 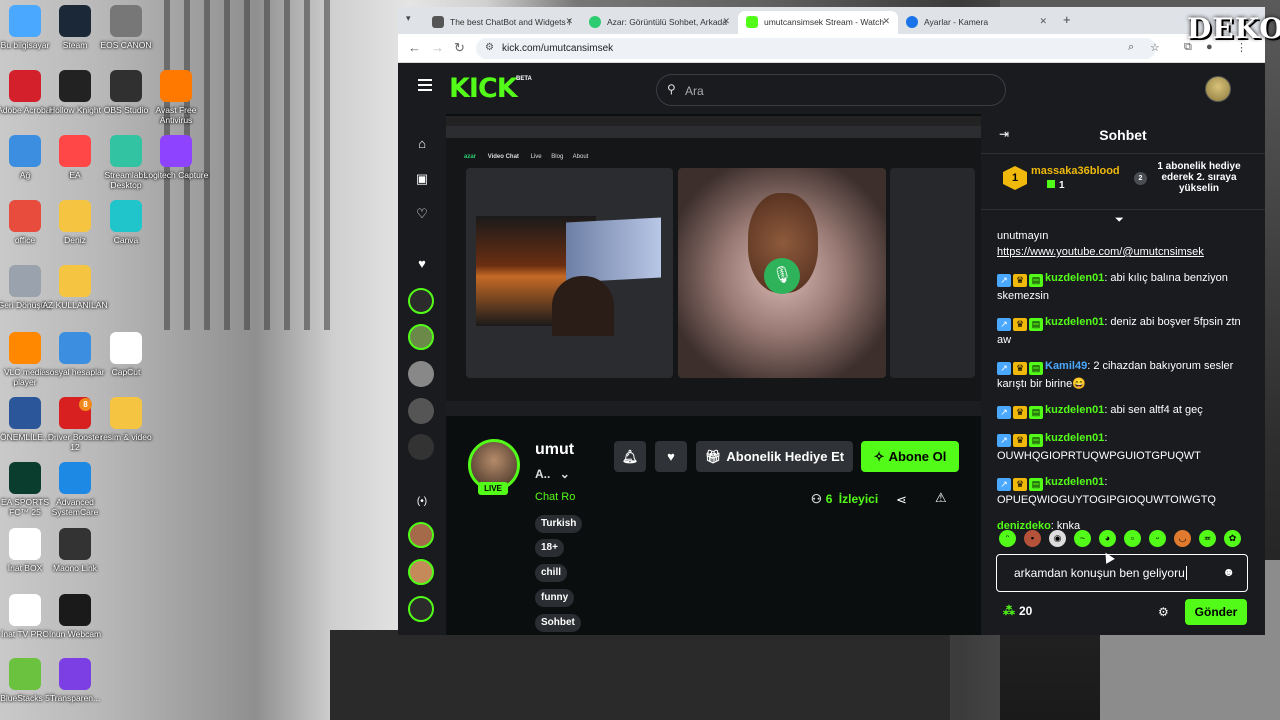 What do you see at coordinates (549, 548) in the screenshot?
I see `tag-pill: 18+` at bounding box center [549, 548].